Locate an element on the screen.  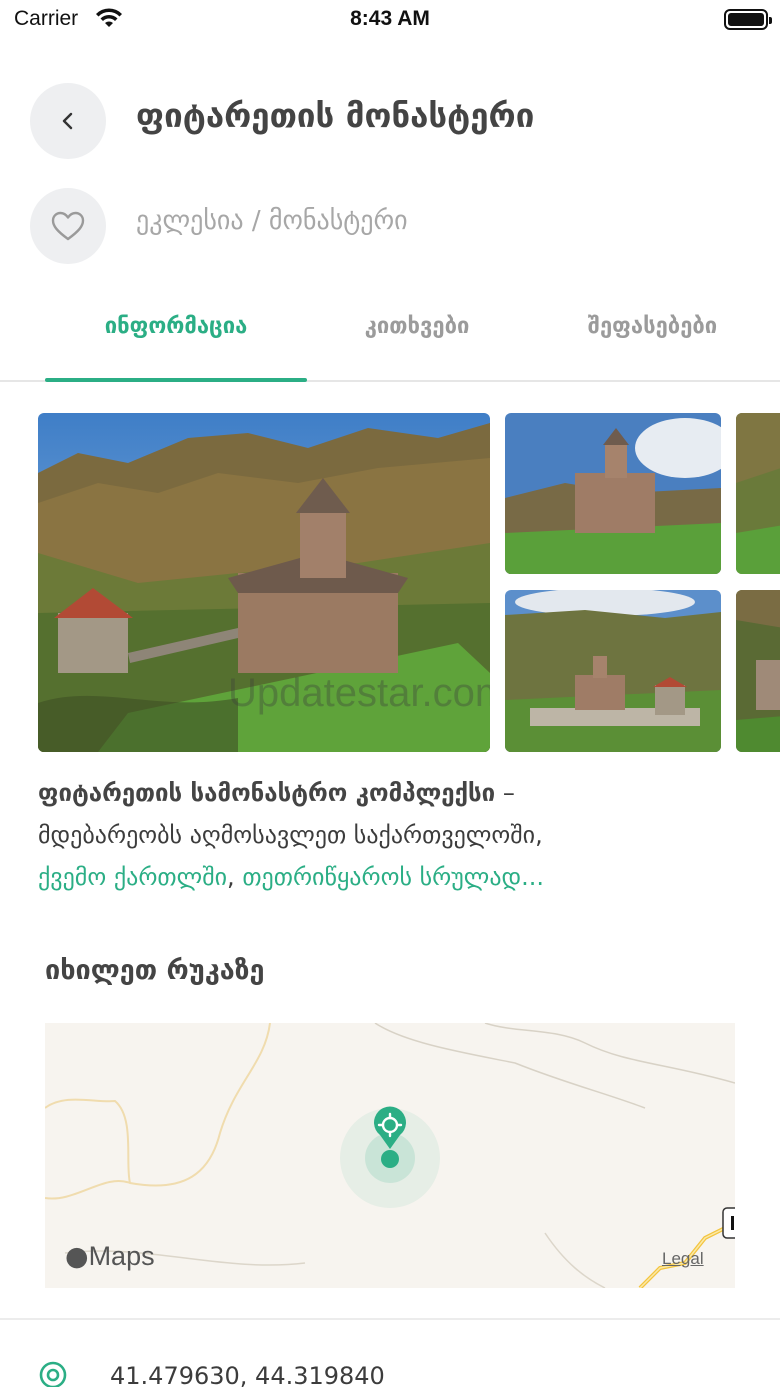
maps-logo: ●Maps is located at coordinates (110, 1256).